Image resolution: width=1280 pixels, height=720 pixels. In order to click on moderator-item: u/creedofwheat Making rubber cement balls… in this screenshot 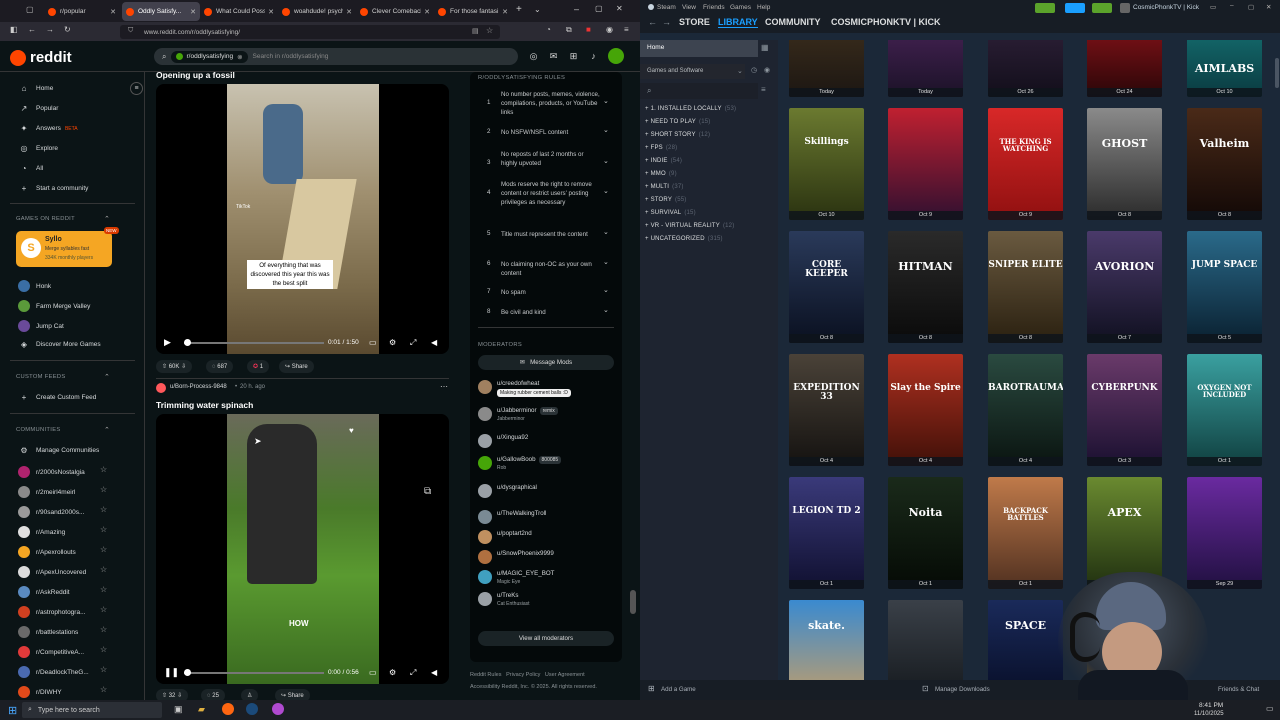, I will do `click(548, 388)`.